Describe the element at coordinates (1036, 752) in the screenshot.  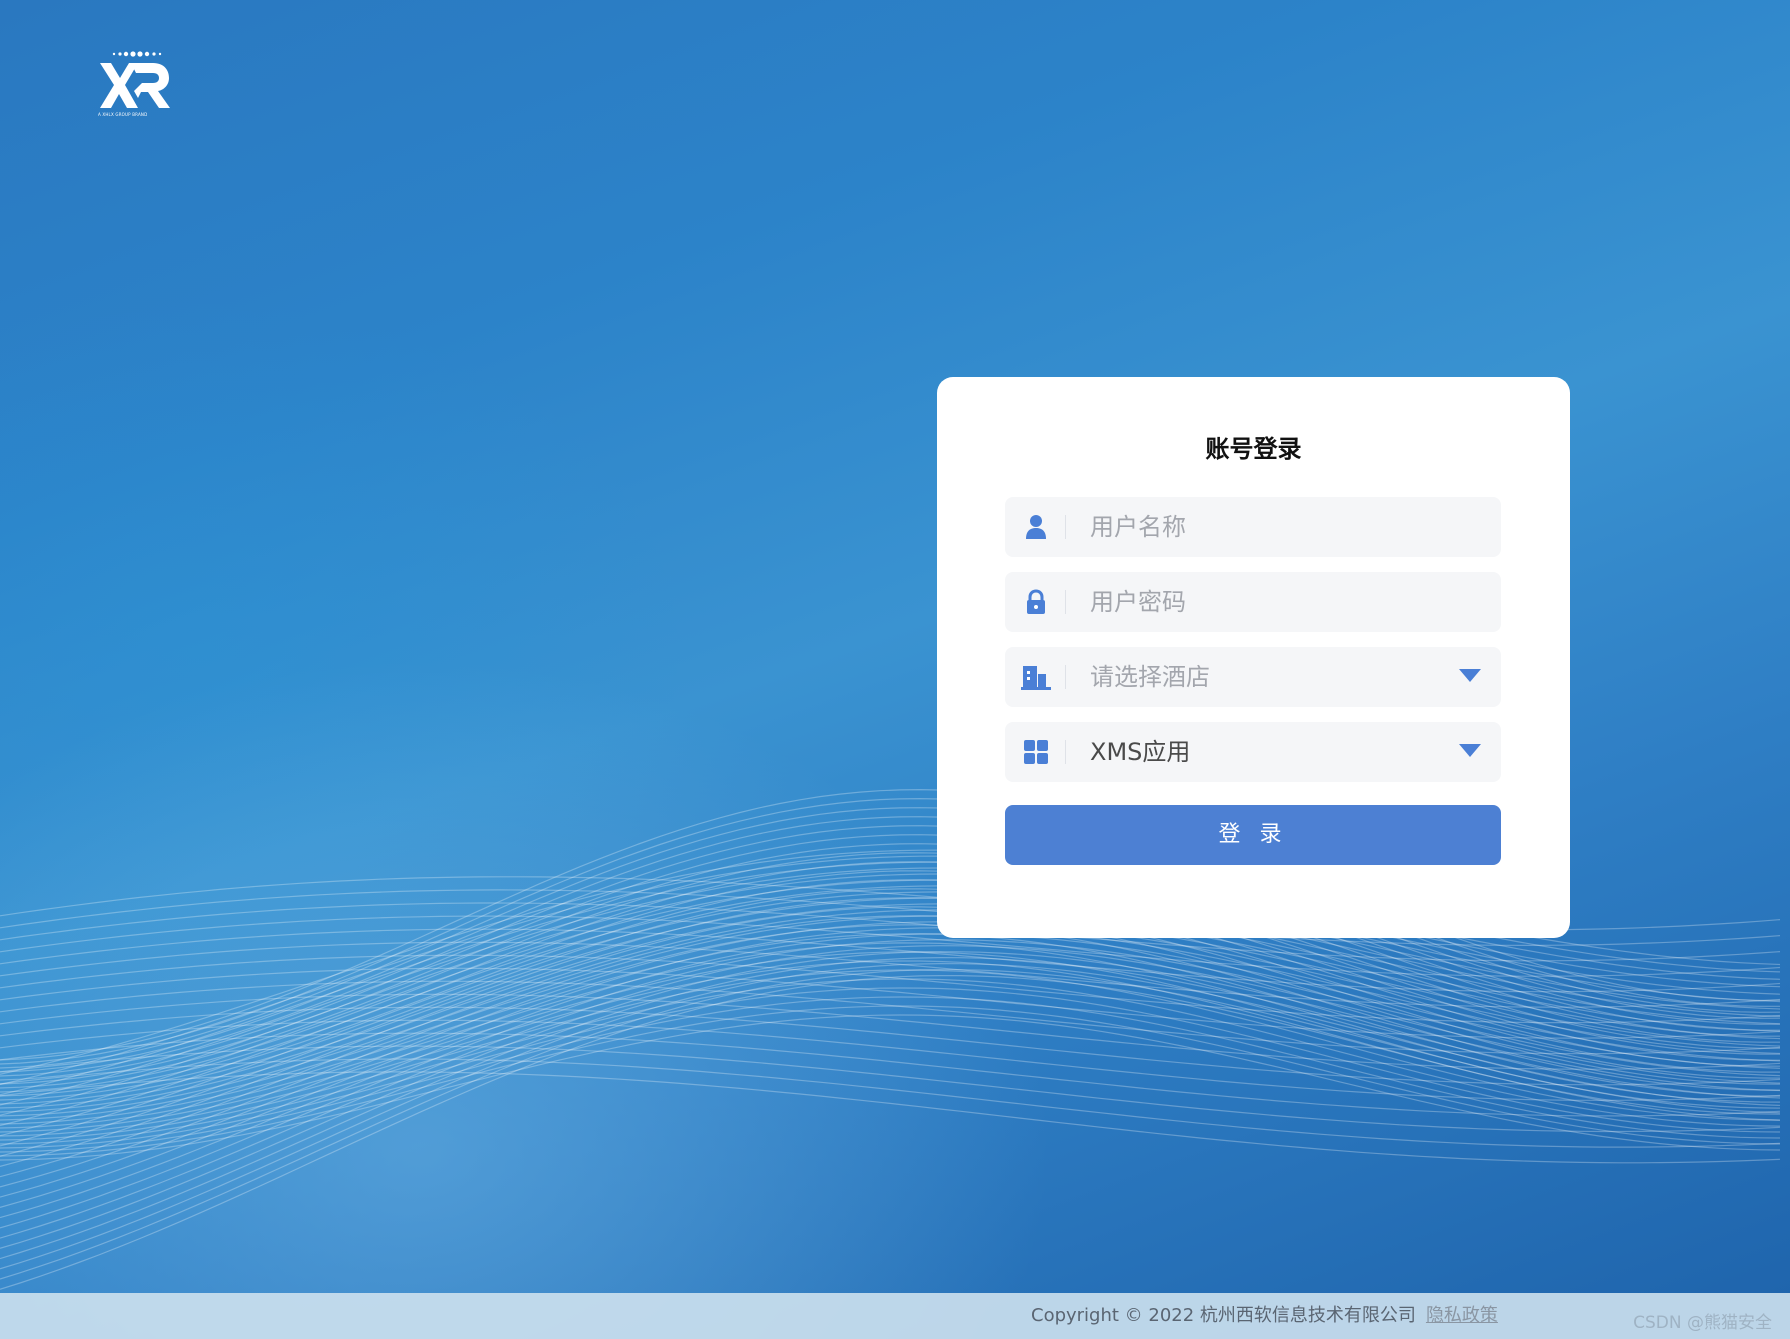
I see `grid-icon` at that location.